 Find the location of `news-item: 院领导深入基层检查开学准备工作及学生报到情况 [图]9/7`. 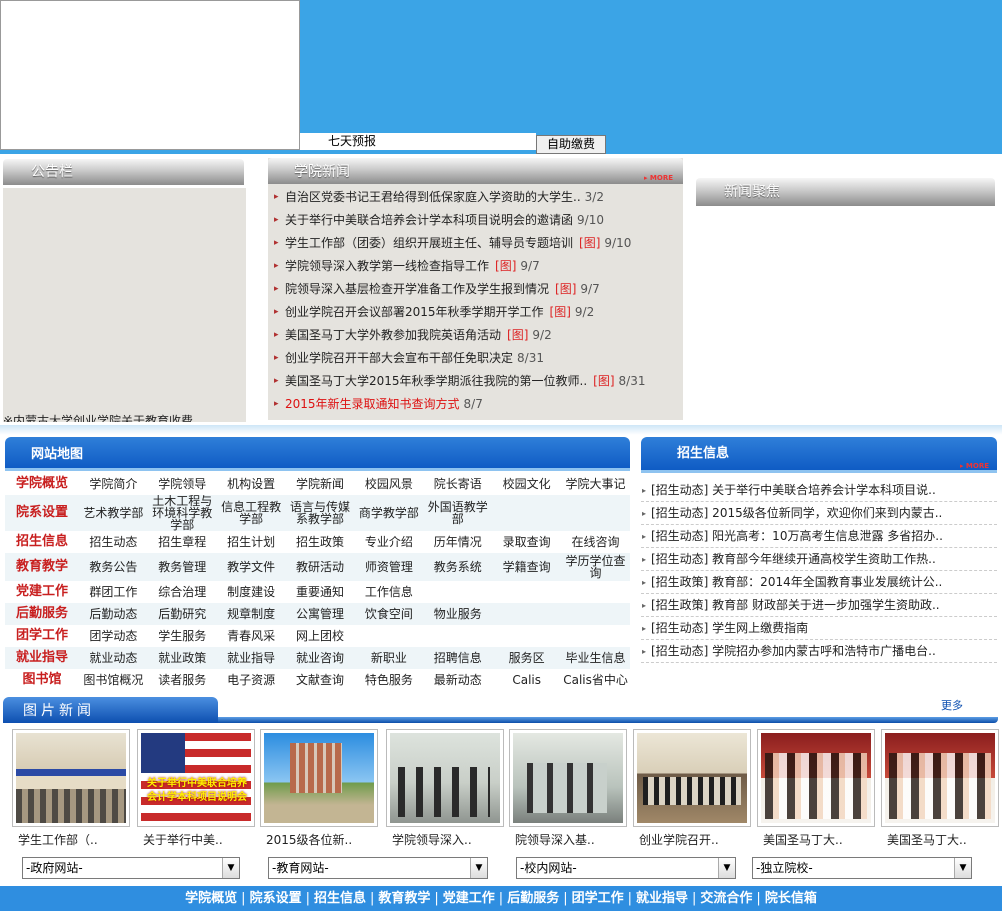

news-item: 院领导深入基层检查开学准备工作及学生报到情况 [图]9/7 is located at coordinates (475, 289).